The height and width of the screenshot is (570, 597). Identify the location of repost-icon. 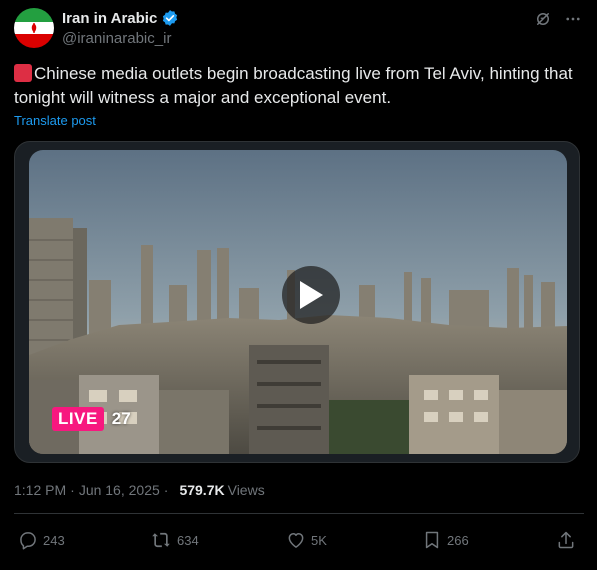
(161, 540).